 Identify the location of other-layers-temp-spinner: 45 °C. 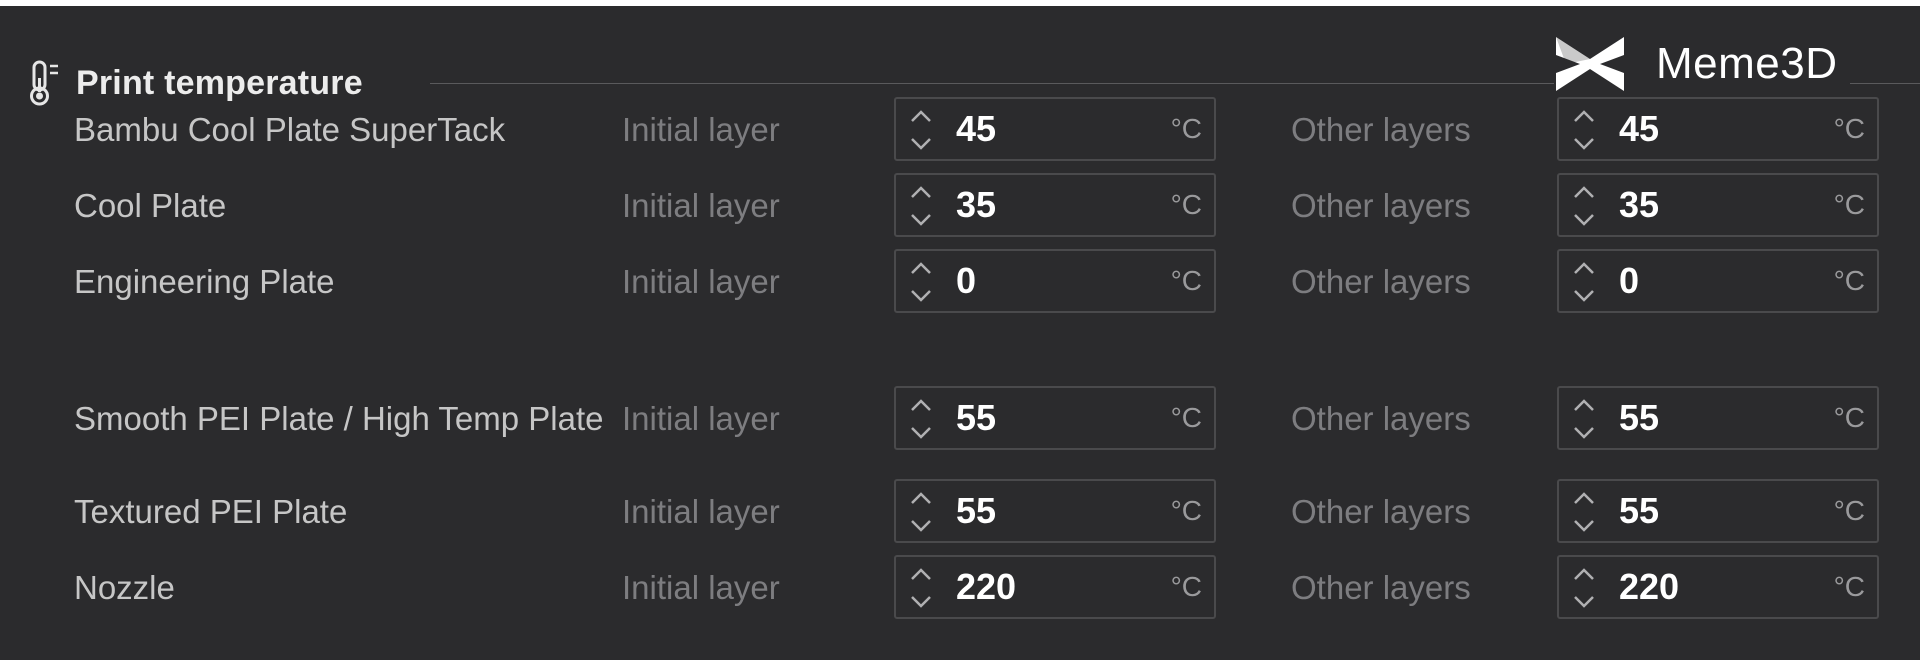
(1718, 129).